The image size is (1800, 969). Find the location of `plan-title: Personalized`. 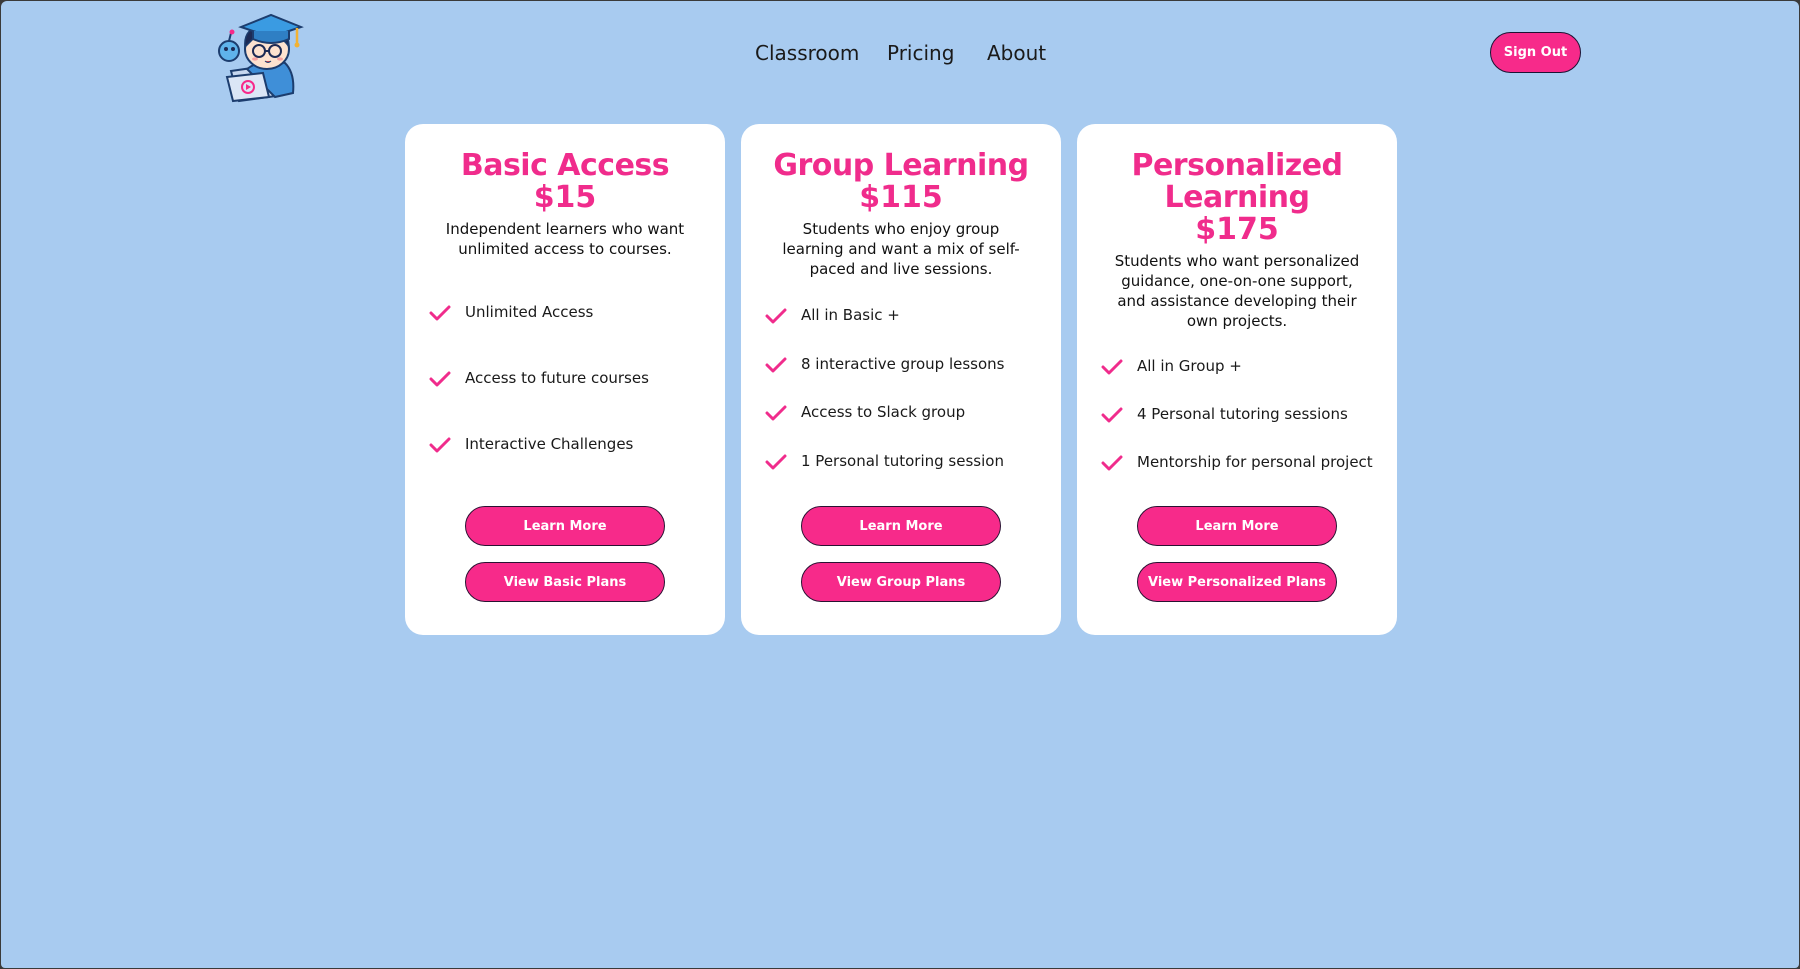

plan-title: Personalized is located at coordinates (1237, 165).